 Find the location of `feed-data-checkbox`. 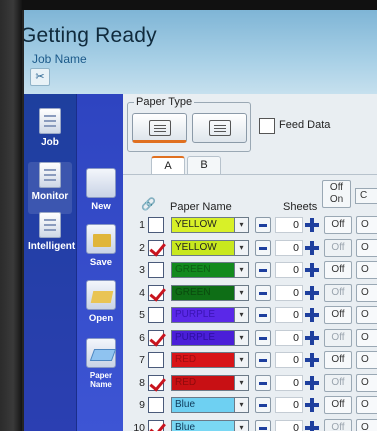

feed-data-checkbox is located at coordinates (267, 126).